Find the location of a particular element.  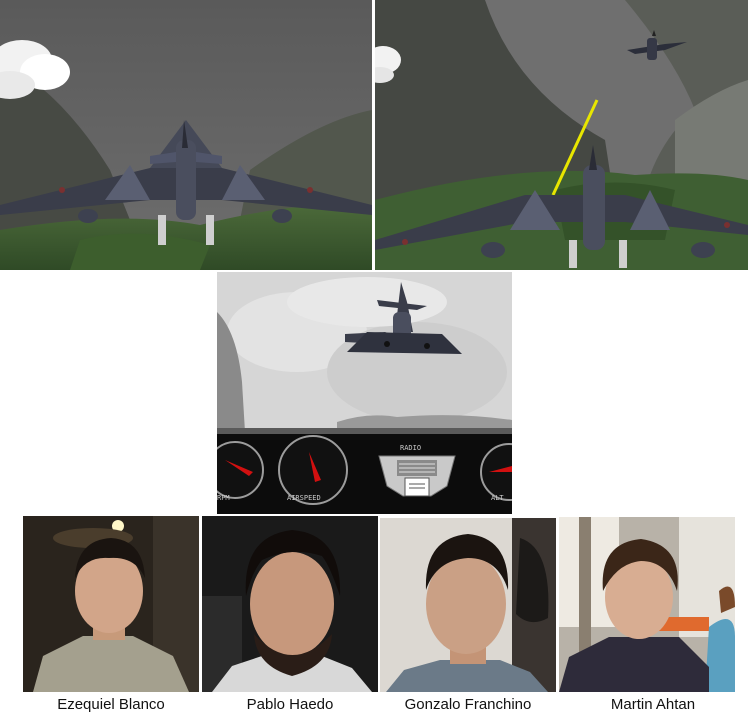

cockpit-scene: RPM AIRSPEED RADIO ALT is located at coordinates (364, 393).